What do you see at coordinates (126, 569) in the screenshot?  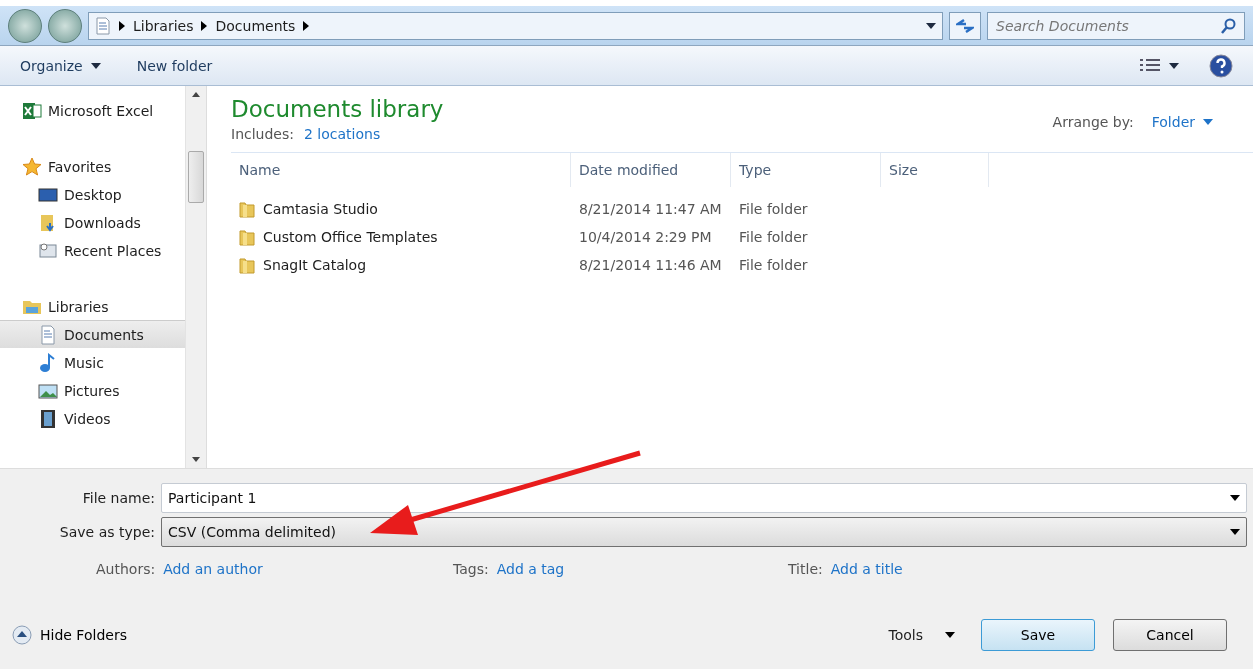 I see `metadata-label: Authors:` at bounding box center [126, 569].